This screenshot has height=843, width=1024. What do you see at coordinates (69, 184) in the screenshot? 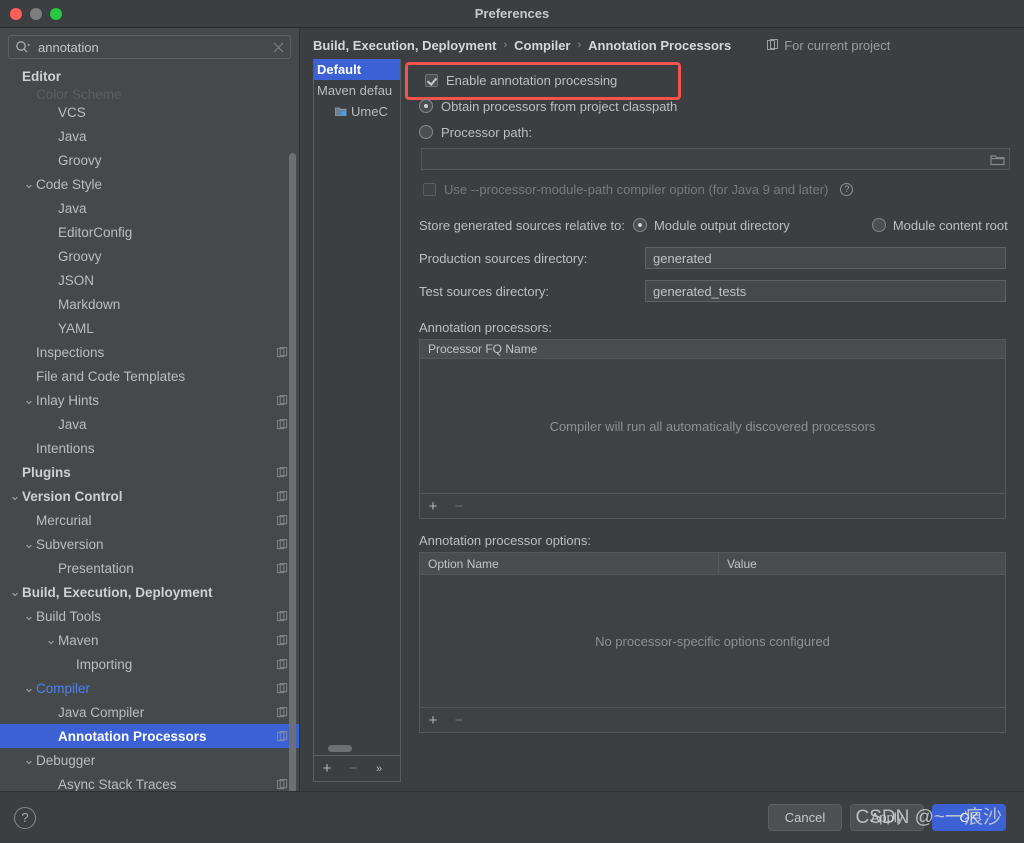
I see `sidebar-item-label: Code Style` at bounding box center [69, 184].